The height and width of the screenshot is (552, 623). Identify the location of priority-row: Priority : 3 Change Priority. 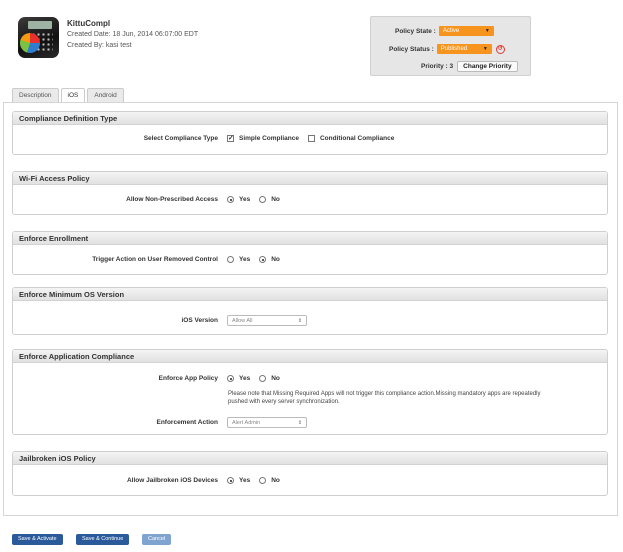
(450, 66).